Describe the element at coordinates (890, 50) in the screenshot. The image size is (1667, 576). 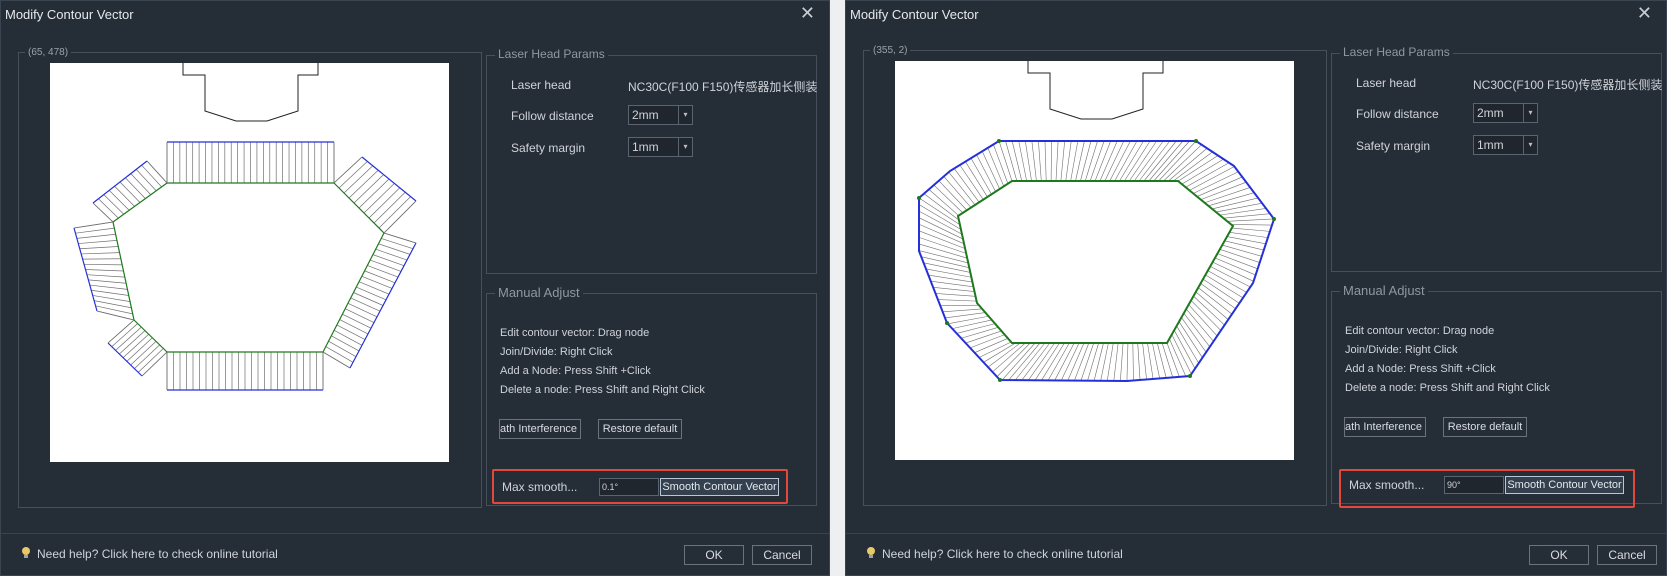
I see `cursor-coordinates: (355, 2)` at that location.